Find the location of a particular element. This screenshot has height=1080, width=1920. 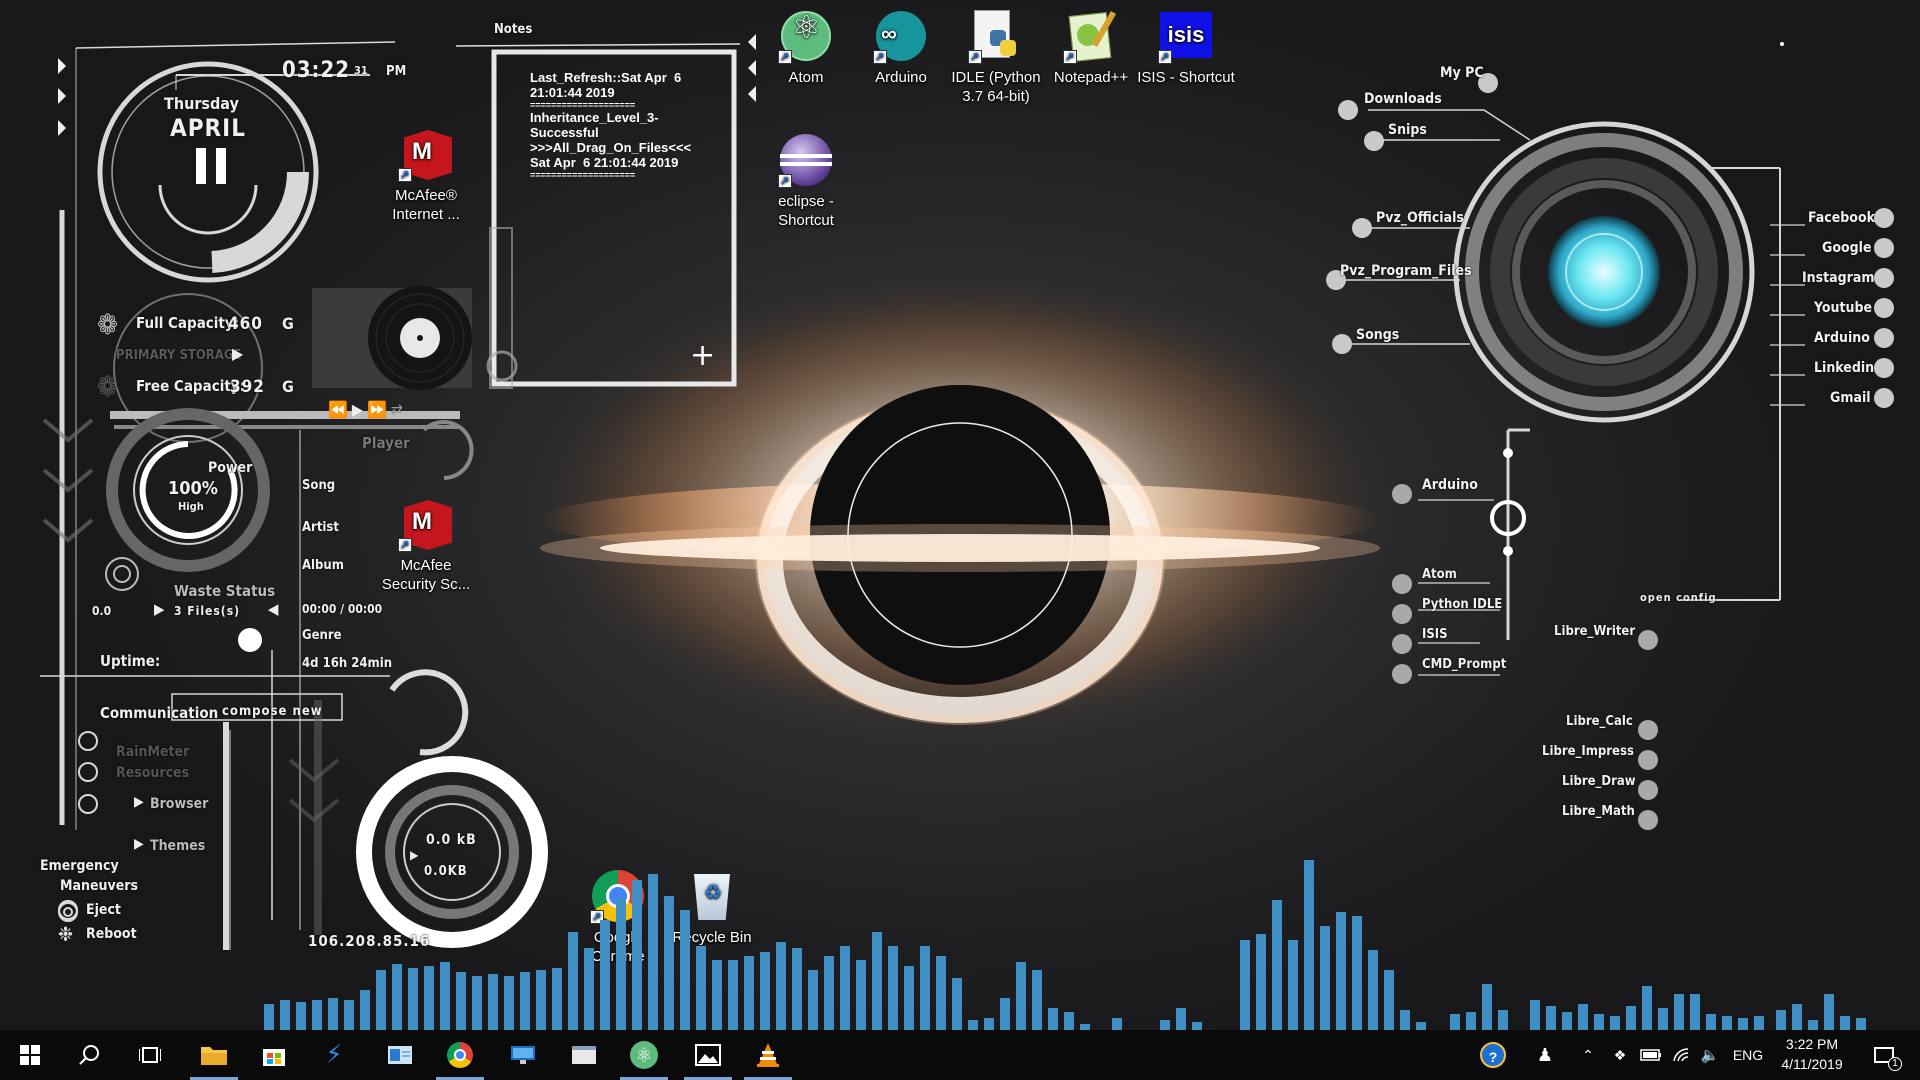

battery-icon is located at coordinates (1650, 1055).